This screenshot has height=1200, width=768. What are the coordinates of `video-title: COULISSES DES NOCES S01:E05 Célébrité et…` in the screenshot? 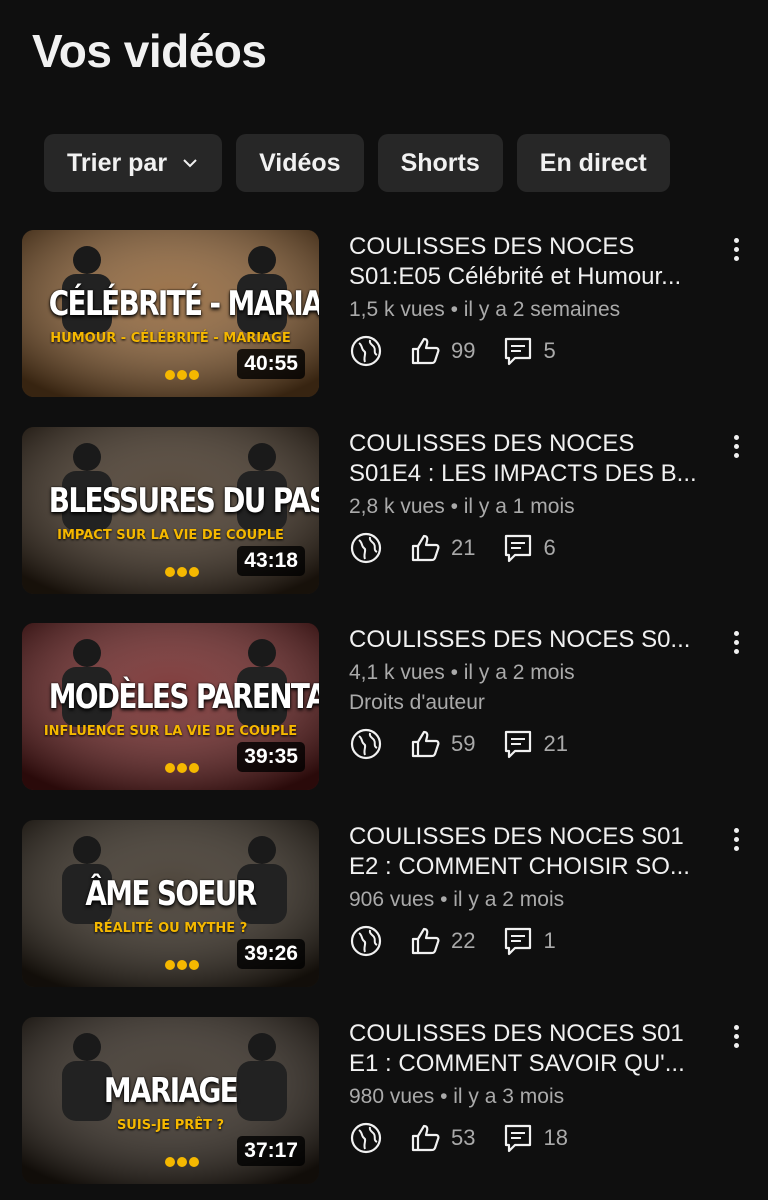 It's located at (534, 262).